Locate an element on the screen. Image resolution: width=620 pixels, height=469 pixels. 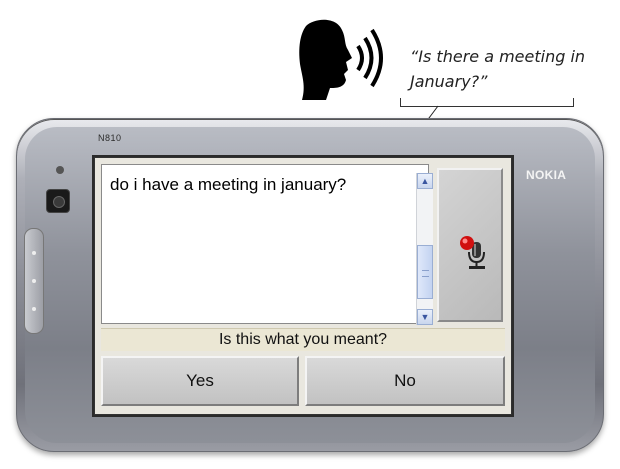
camera-icon is located at coordinates (58, 201).